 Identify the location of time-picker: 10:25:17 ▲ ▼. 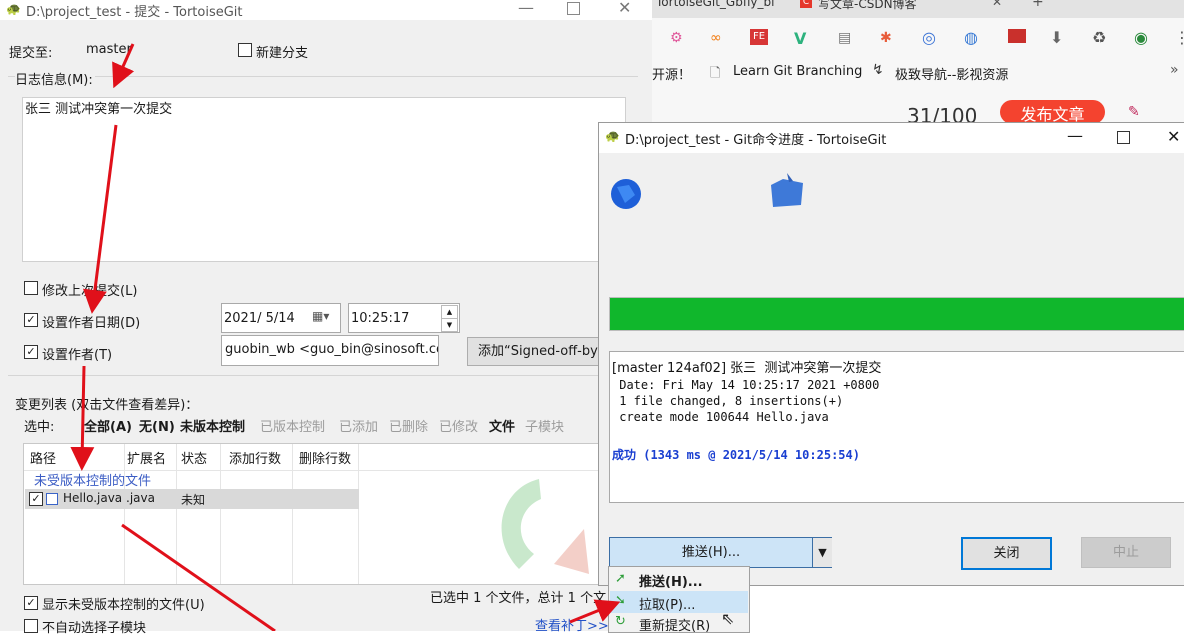
(404, 318).